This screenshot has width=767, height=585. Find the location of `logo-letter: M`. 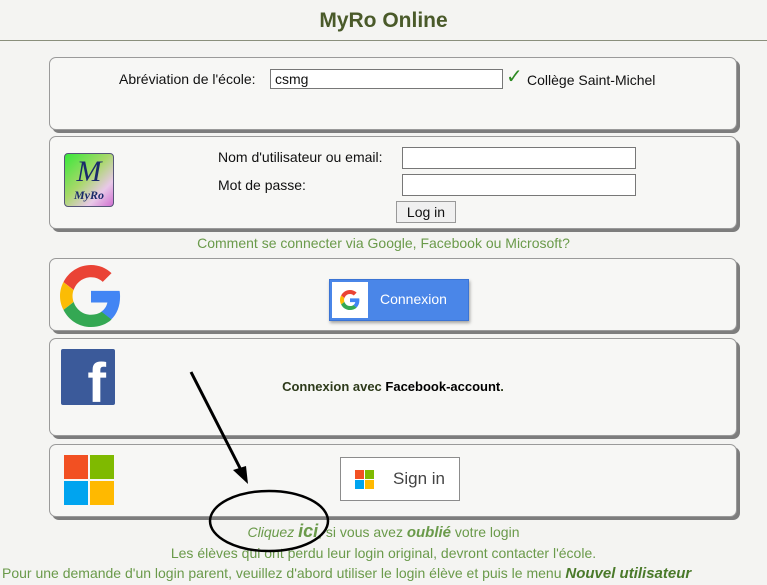

logo-letter: M is located at coordinates (89, 171).